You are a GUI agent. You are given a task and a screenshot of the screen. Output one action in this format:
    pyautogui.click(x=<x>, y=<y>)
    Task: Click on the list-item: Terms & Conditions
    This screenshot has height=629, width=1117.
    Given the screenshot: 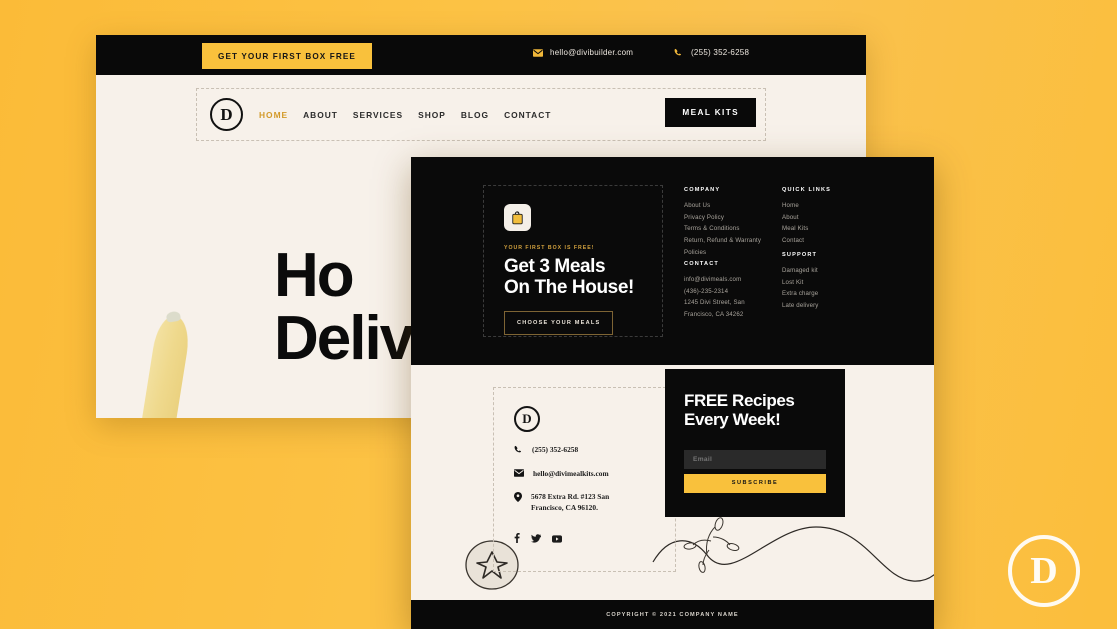 What is the action you would take?
    pyautogui.click(x=734, y=229)
    